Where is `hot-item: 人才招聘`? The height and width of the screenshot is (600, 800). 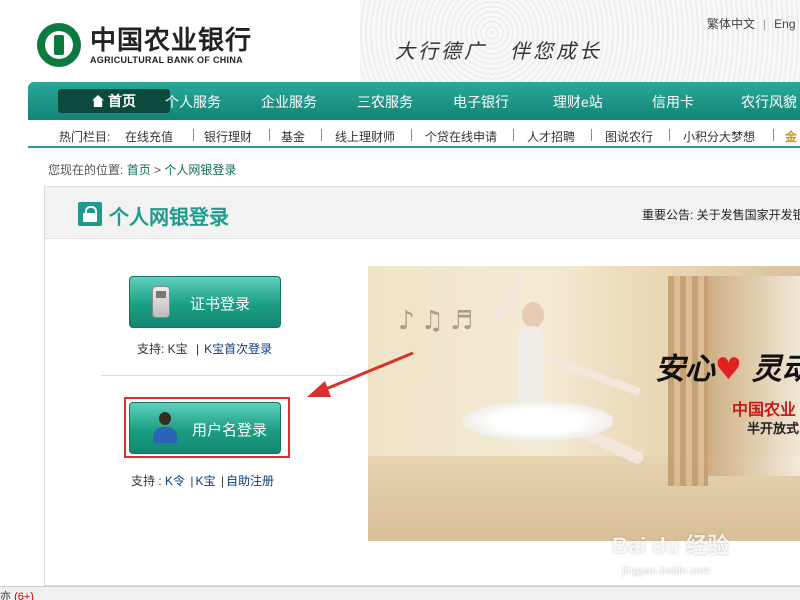
hot-item: 人才招聘 is located at coordinates (551, 136).